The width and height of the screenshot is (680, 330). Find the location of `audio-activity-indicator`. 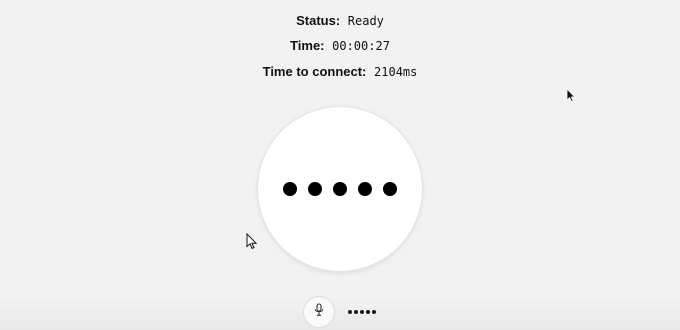

audio-activity-indicator is located at coordinates (362, 312).